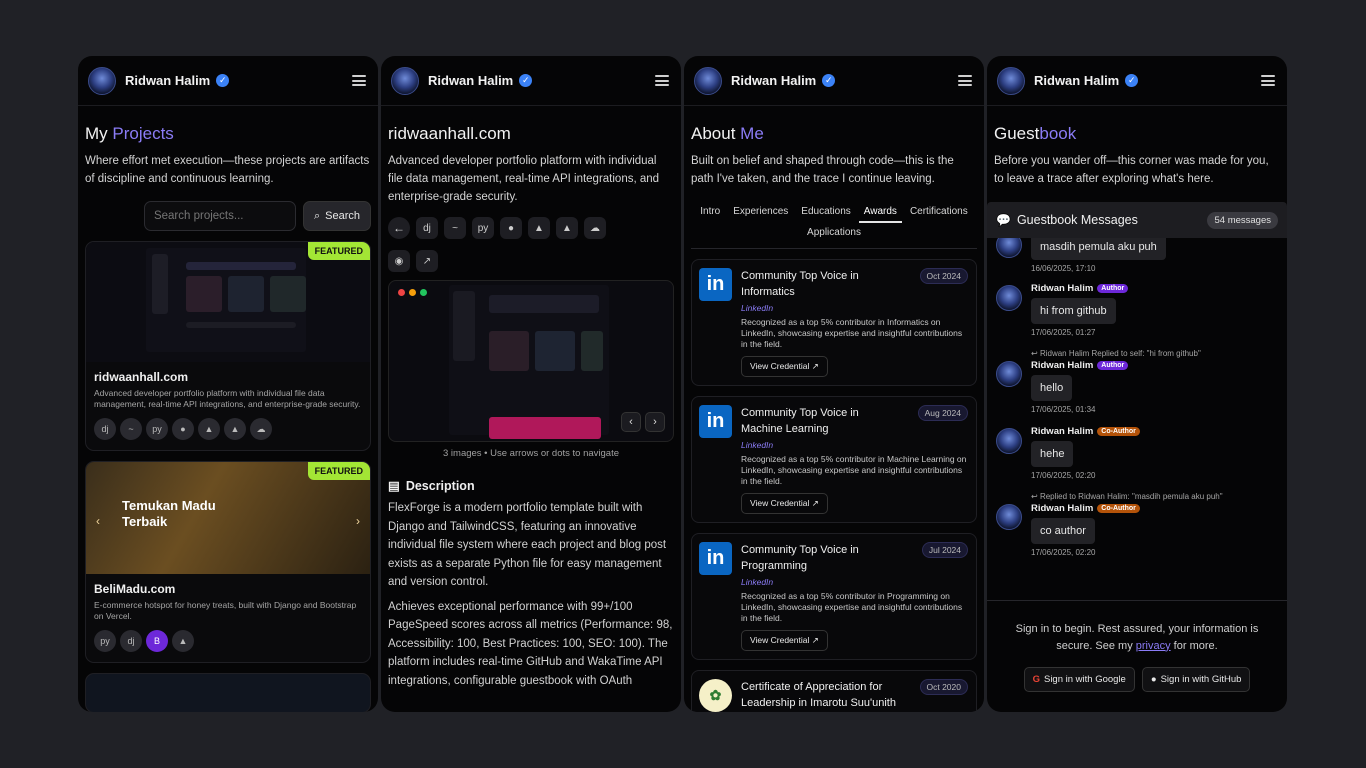 Image resolution: width=1366 pixels, height=768 pixels. What do you see at coordinates (880, 212) in the screenshot?
I see `tab-awards: Awards` at bounding box center [880, 212].